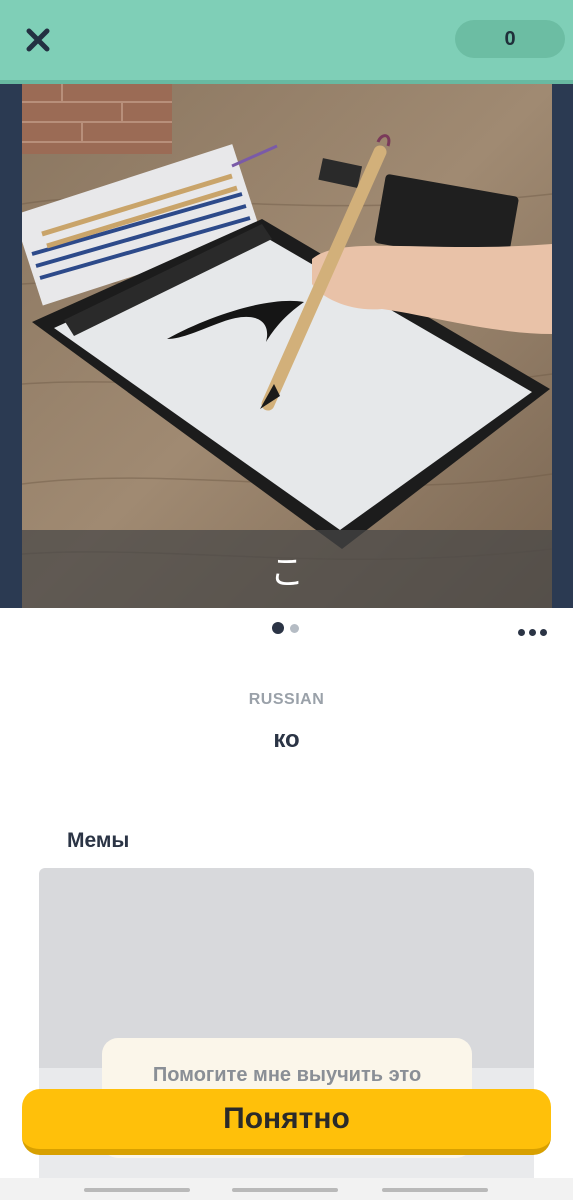 Image resolution: width=573 pixels, height=1200 pixels. Describe the element at coordinates (287, 569) in the screenshot. I see `kana-caption: こ` at that location.